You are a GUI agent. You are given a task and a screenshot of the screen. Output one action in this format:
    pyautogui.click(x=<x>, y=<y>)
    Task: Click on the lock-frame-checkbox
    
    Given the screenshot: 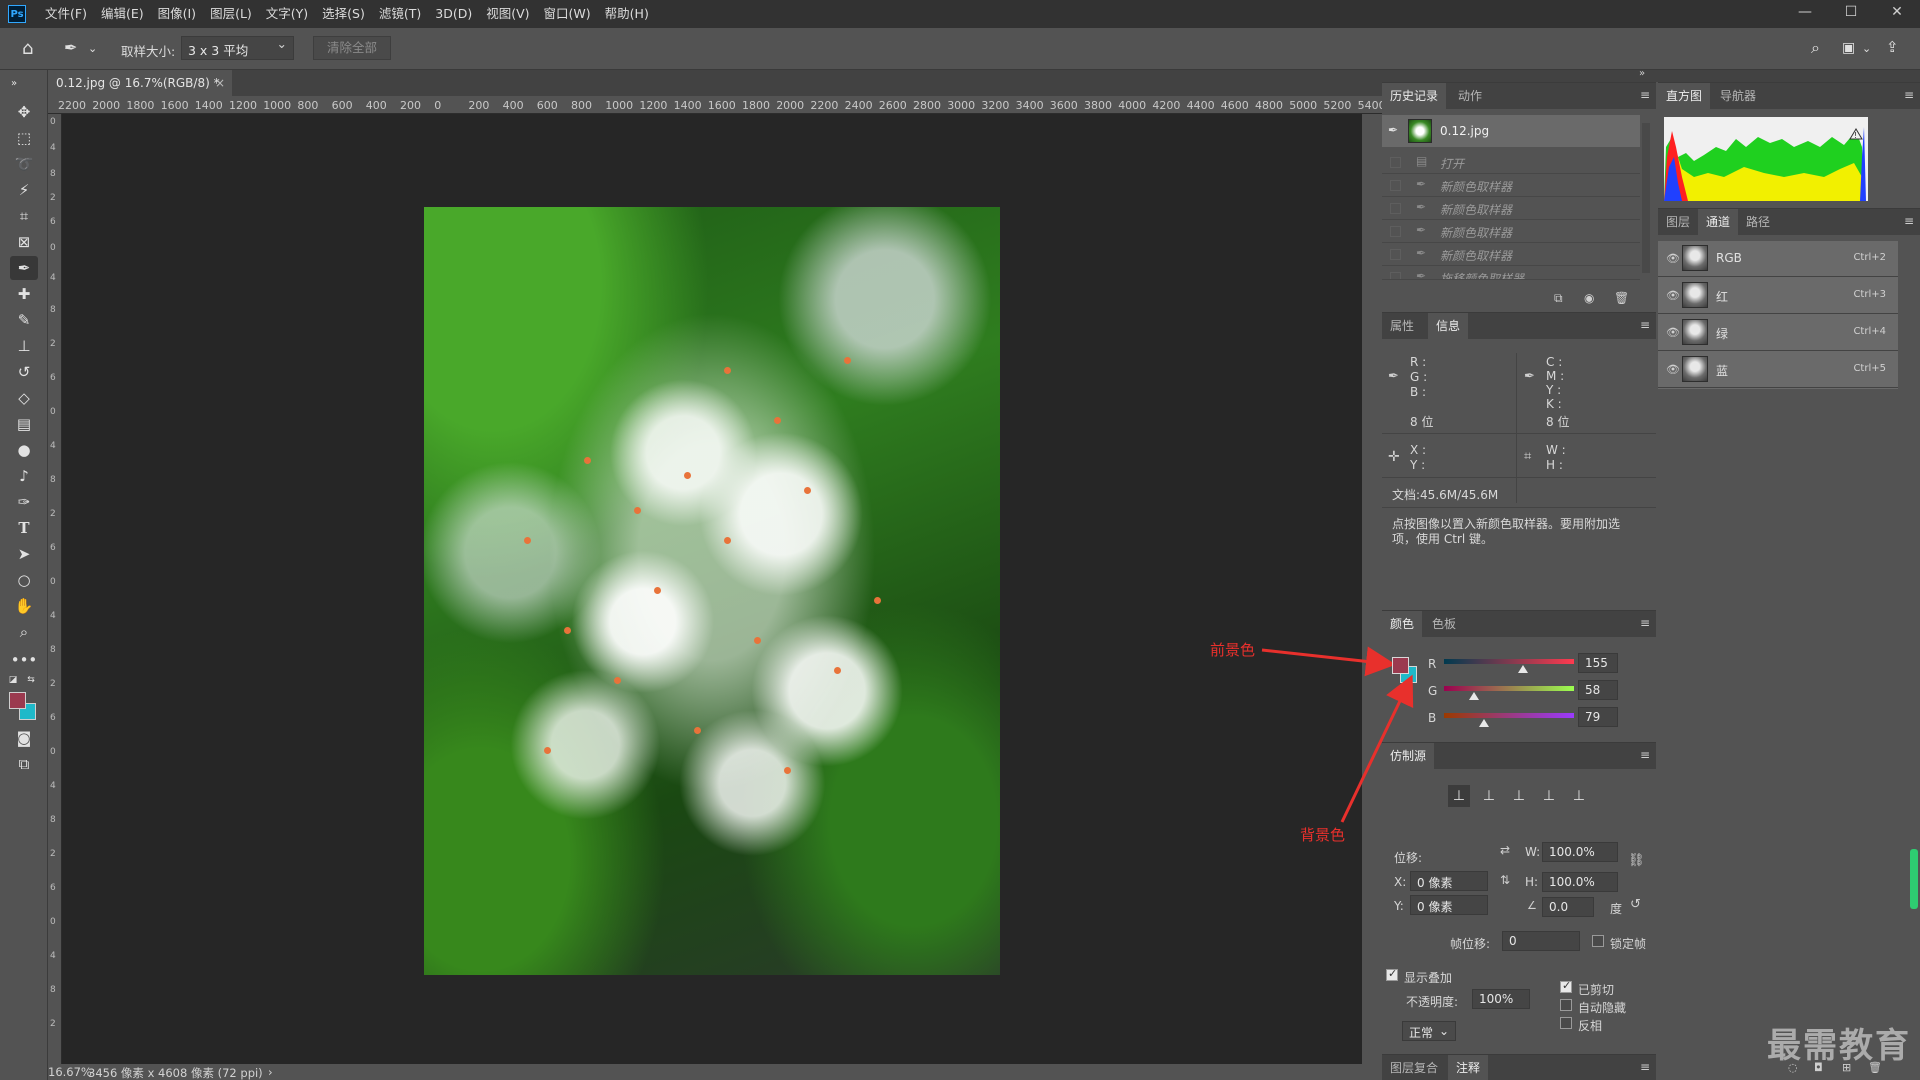 What is the action you would take?
    pyautogui.click(x=1598, y=941)
    